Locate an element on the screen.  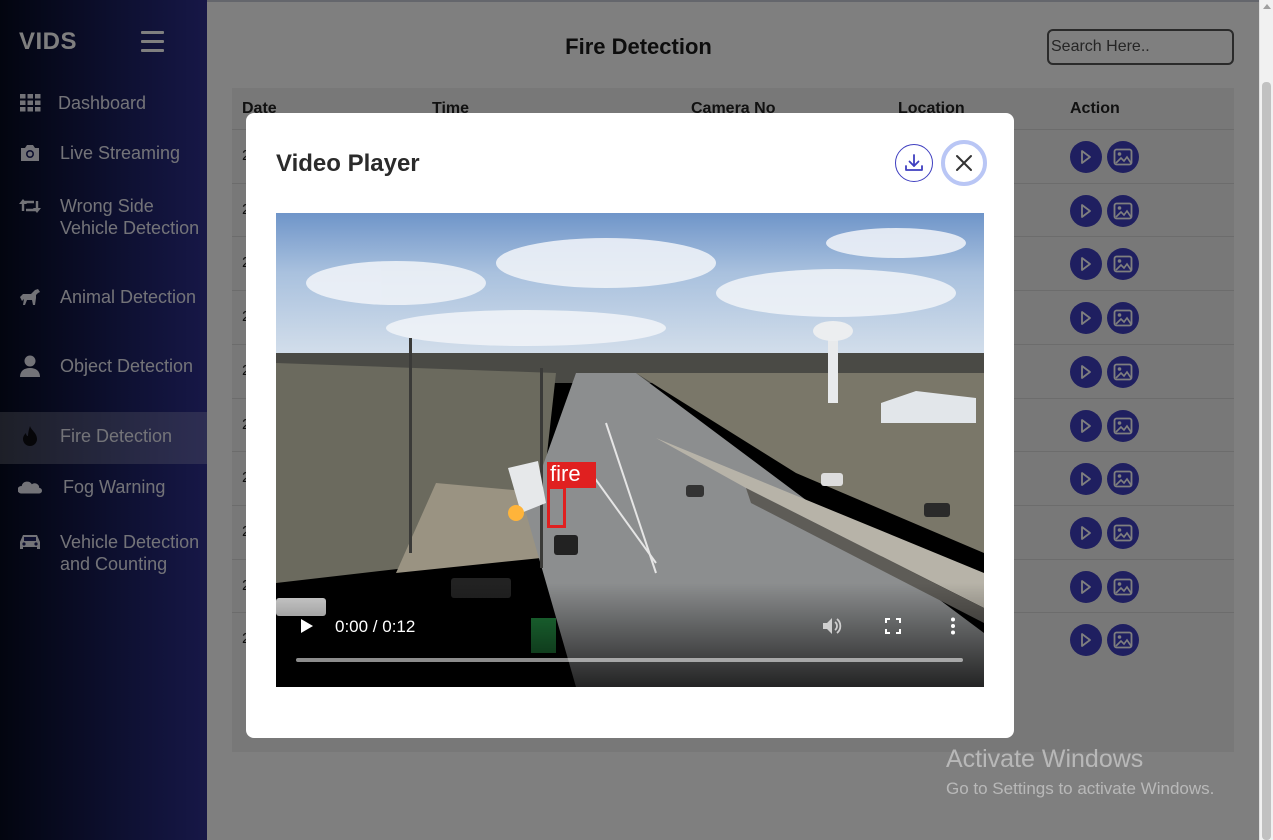
play-icon is located at coordinates (307, 626).